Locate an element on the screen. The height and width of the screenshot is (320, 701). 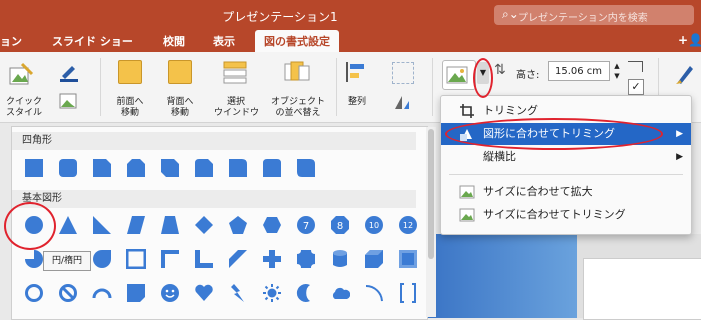
diagonal-stripe-shape is located at coordinates (238, 259).